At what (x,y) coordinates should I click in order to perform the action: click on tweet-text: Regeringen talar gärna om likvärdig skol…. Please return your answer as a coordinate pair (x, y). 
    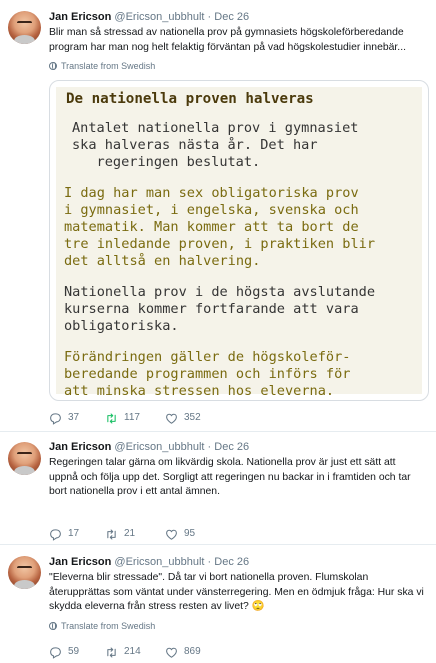
    Looking at the image, I should click on (239, 478).